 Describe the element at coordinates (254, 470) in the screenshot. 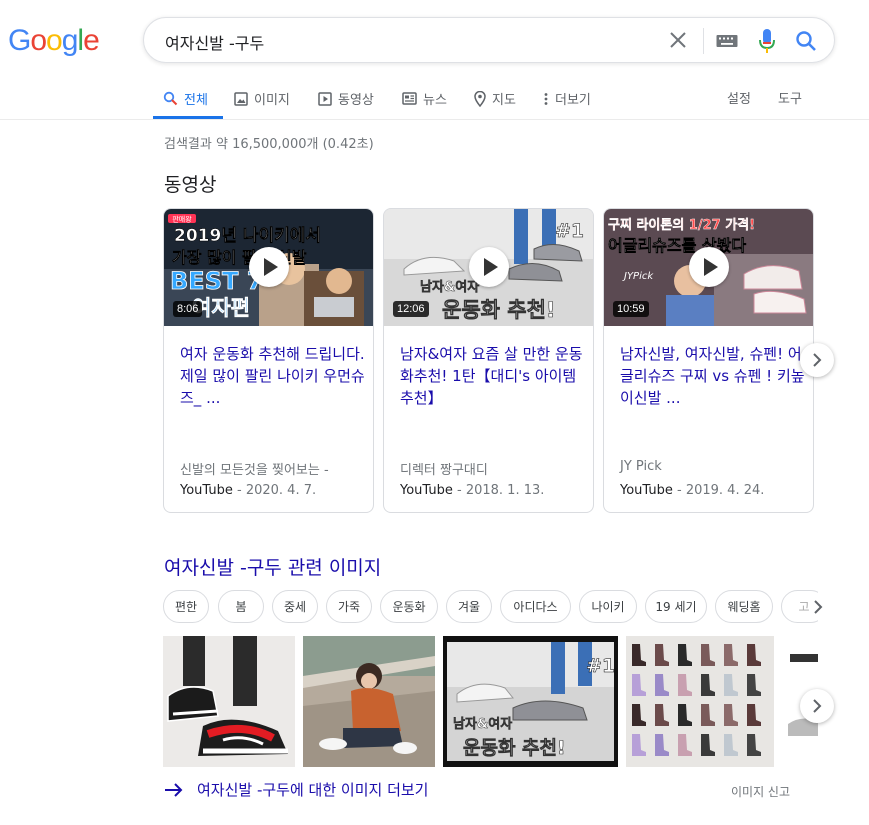

I see `video-channel: 신발의 모든것을 찢어보는 -` at that location.